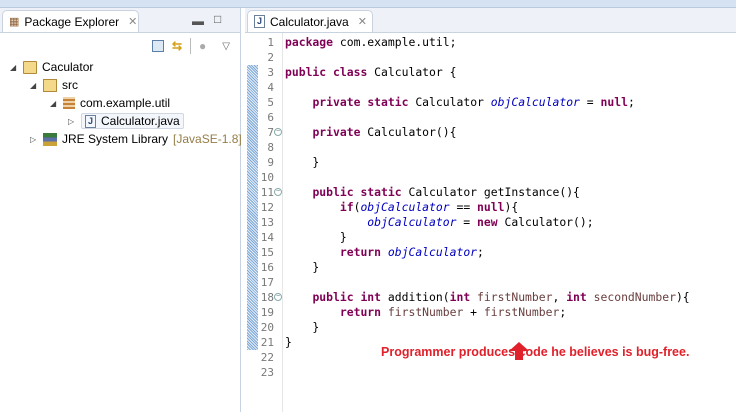 This screenshot has width=736, height=412. What do you see at coordinates (267, 372) in the screenshot?
I see `line-number: 23` at bounding box center [267, 372].